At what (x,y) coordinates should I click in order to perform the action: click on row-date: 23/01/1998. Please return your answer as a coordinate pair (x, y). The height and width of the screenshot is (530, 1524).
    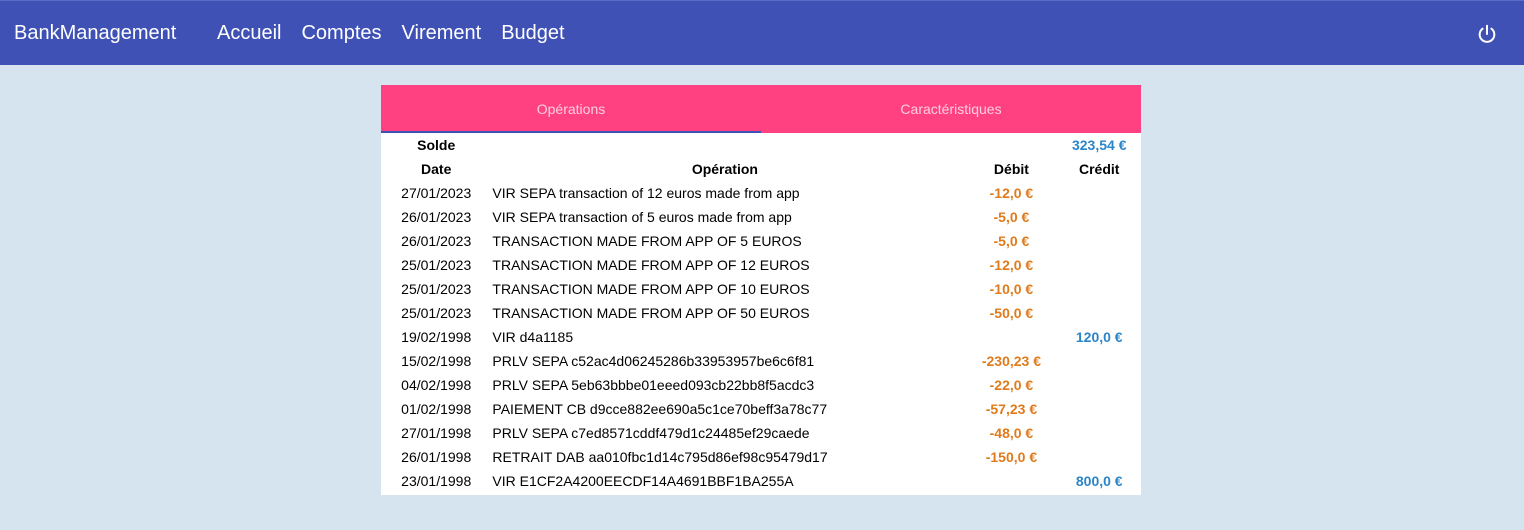
    Looking at the image, I should click on (436, 481).